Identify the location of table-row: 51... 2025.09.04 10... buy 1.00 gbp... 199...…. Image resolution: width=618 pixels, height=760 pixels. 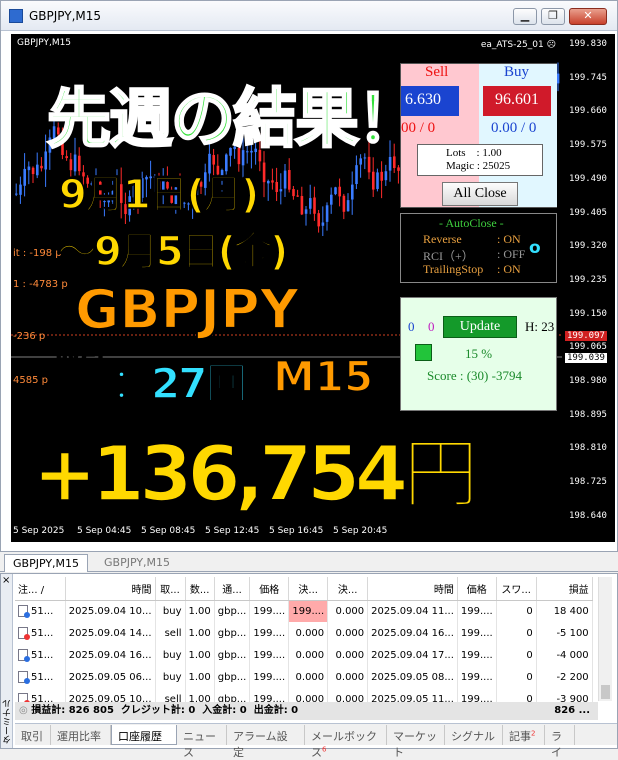
(304, 611).